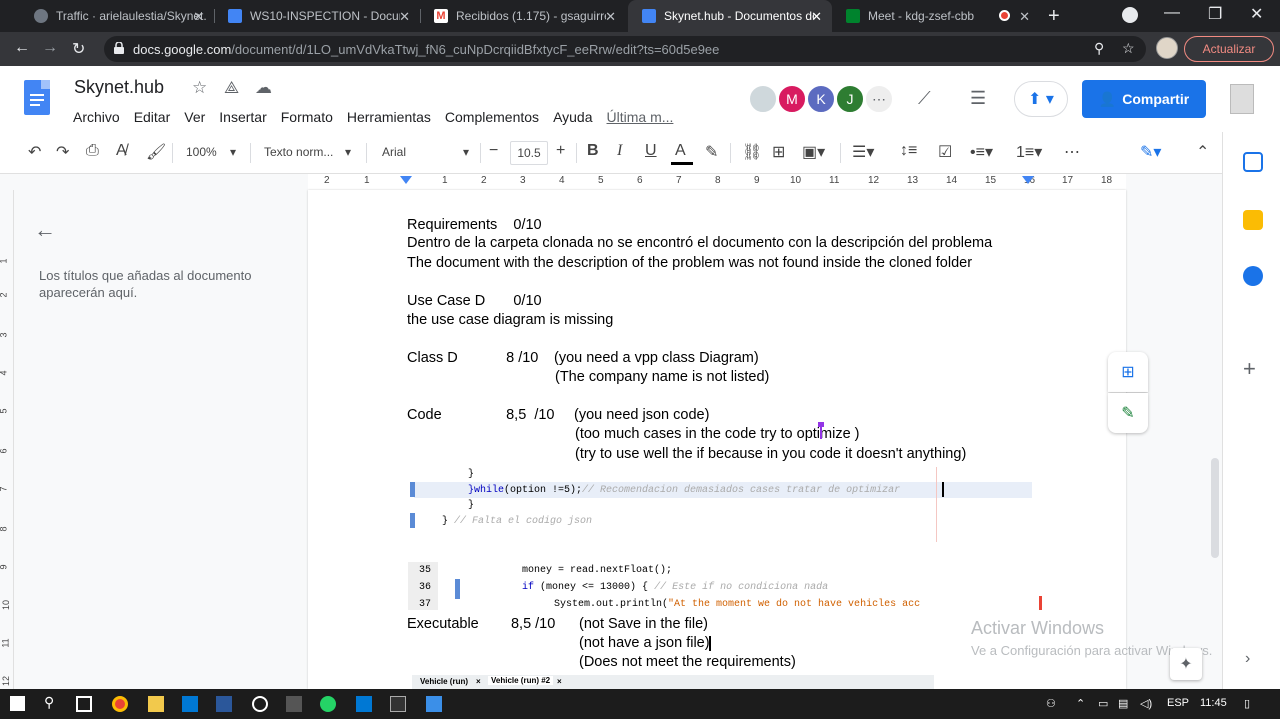 Image resolution: width=1280 pixels, height=719 pixels. What do you see at coordinates (121, 151) in the screenshot?
I see `spellcheck-icon: A̸` at bounding box center [121, 151].